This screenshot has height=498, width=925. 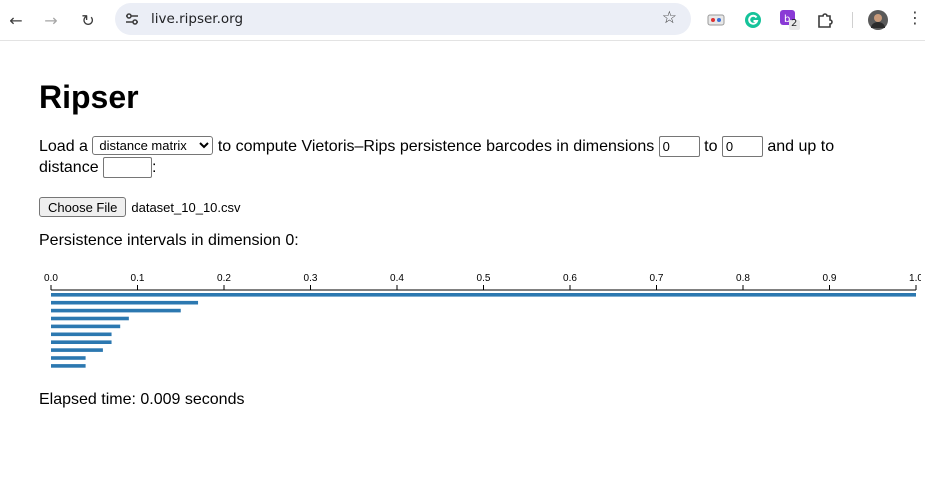 I want to click on x-tick-label: 0.4, so click(x=397, y=278).